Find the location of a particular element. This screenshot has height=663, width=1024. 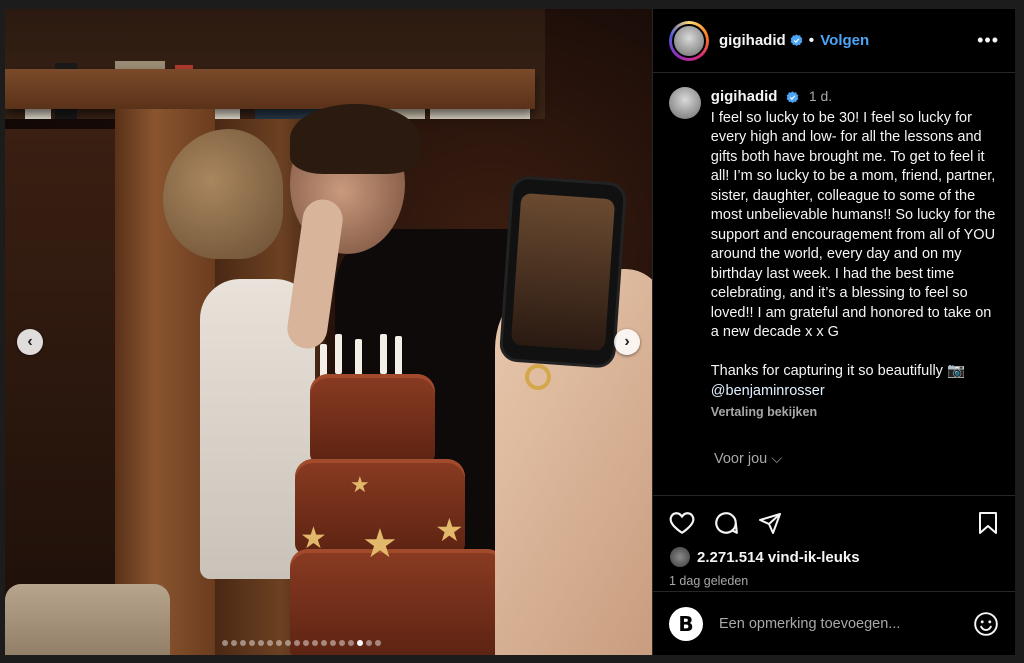

comment-bar: B is located at coordinates (834, 623).